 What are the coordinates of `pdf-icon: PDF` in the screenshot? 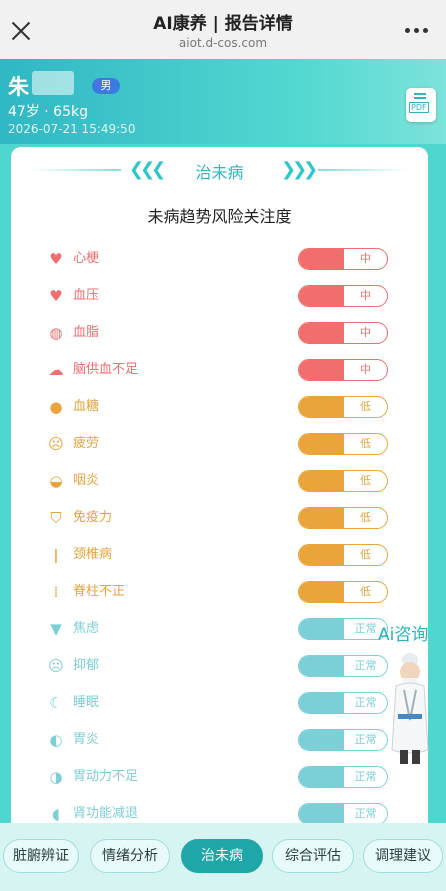 It's located at (421, 105).